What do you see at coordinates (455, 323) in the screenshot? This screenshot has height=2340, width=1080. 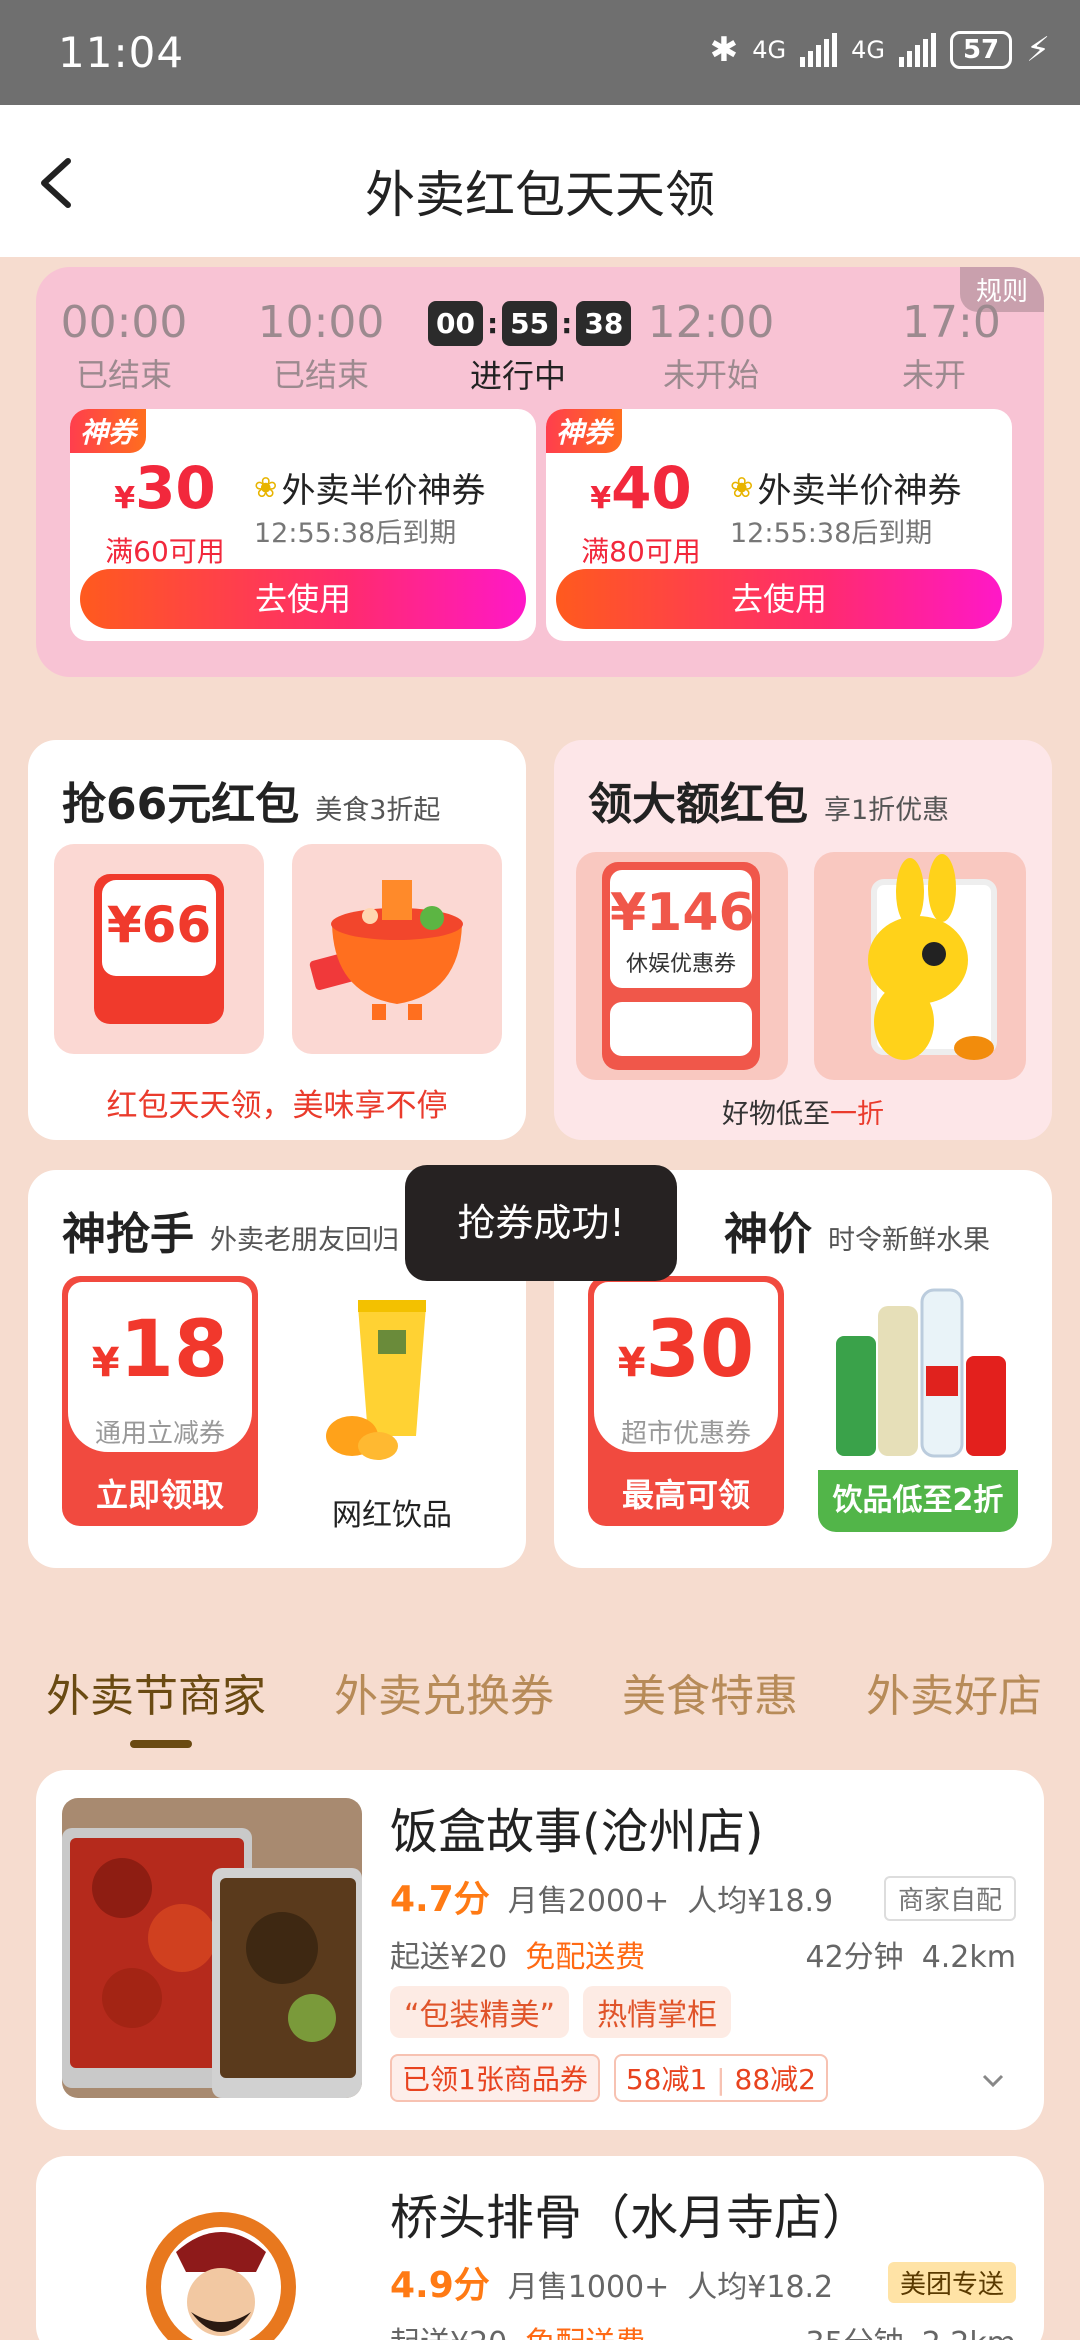 I see `countdown-hours: 00` at bounding box center [455, 323].